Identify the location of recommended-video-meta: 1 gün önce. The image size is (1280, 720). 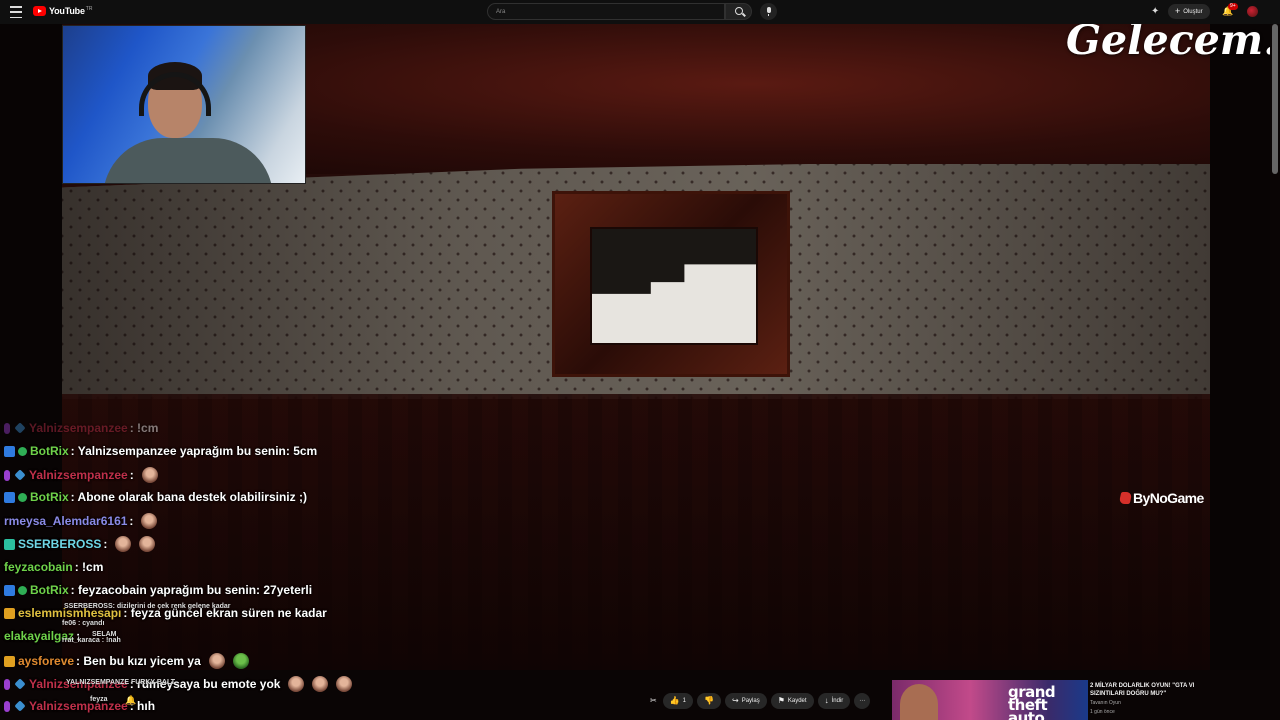
(1102, 712).